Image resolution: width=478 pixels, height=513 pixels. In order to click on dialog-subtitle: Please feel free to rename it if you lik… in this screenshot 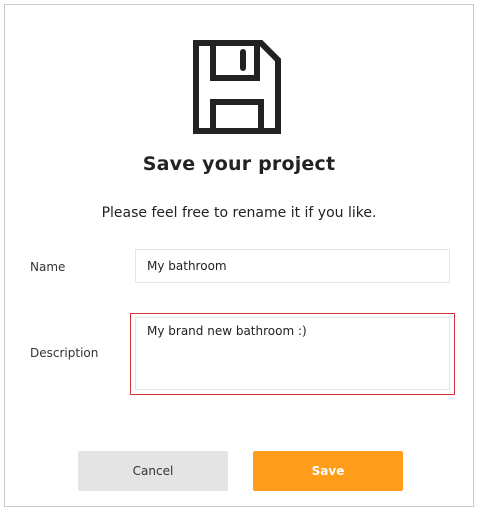, I will do `click(239, 213)`.